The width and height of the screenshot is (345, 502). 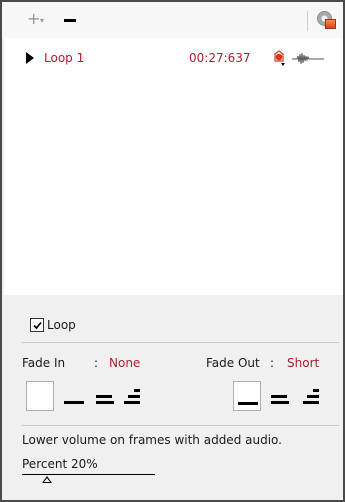 What do you see at coordinates (308, 58) in the screenshot?
I see `waveform-icon` at bounding box center [308, 58].